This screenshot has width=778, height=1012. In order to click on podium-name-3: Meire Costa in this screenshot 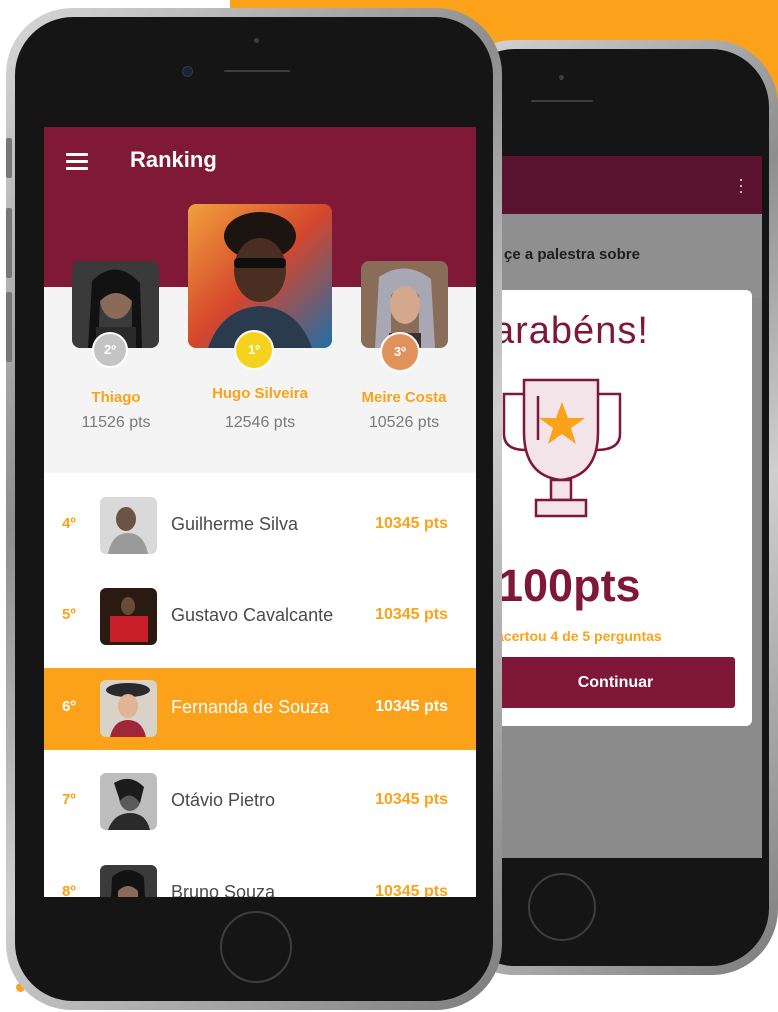, I will do `click(404, 397)`.